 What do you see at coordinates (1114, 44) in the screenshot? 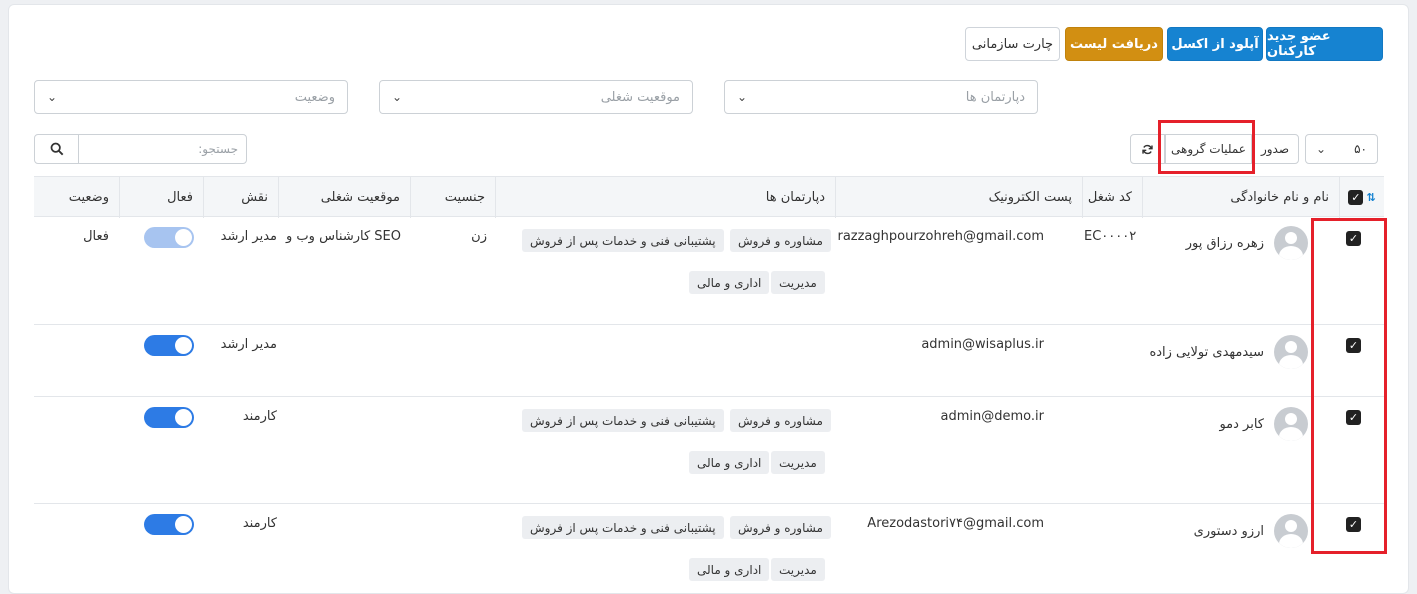
I see `get-list-button: دریافت لیست` at bounding box center [1114, 44].